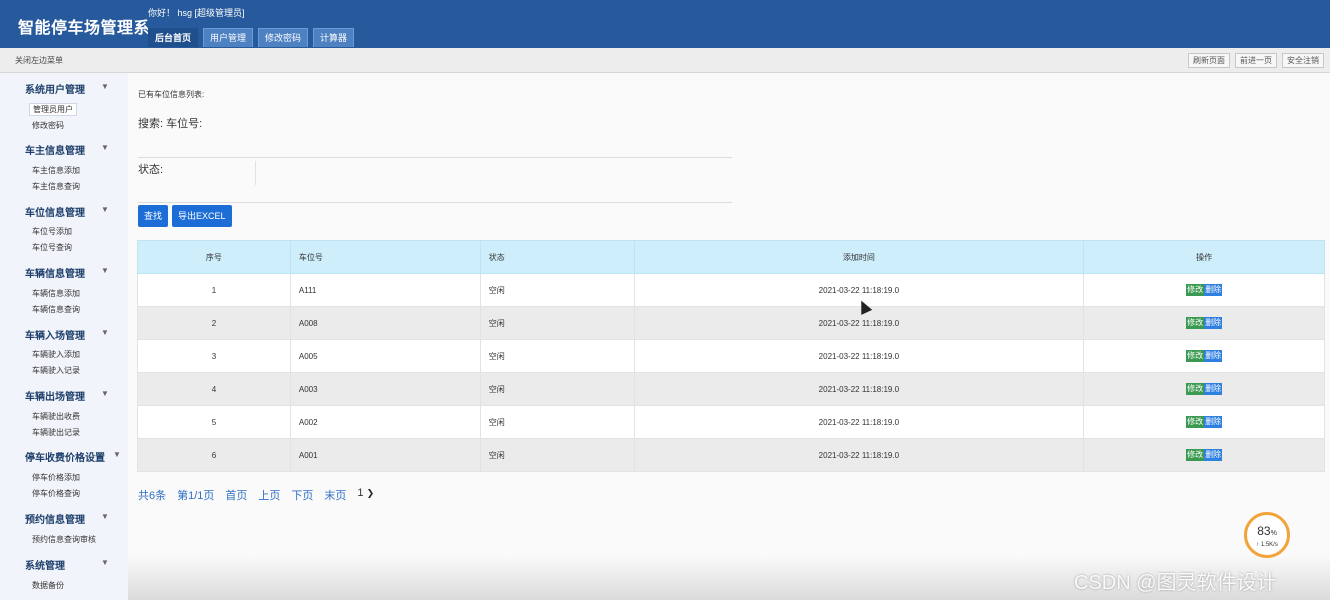  I want to click on sidebar-item-change-password: 修改密码, so click(48, 125).